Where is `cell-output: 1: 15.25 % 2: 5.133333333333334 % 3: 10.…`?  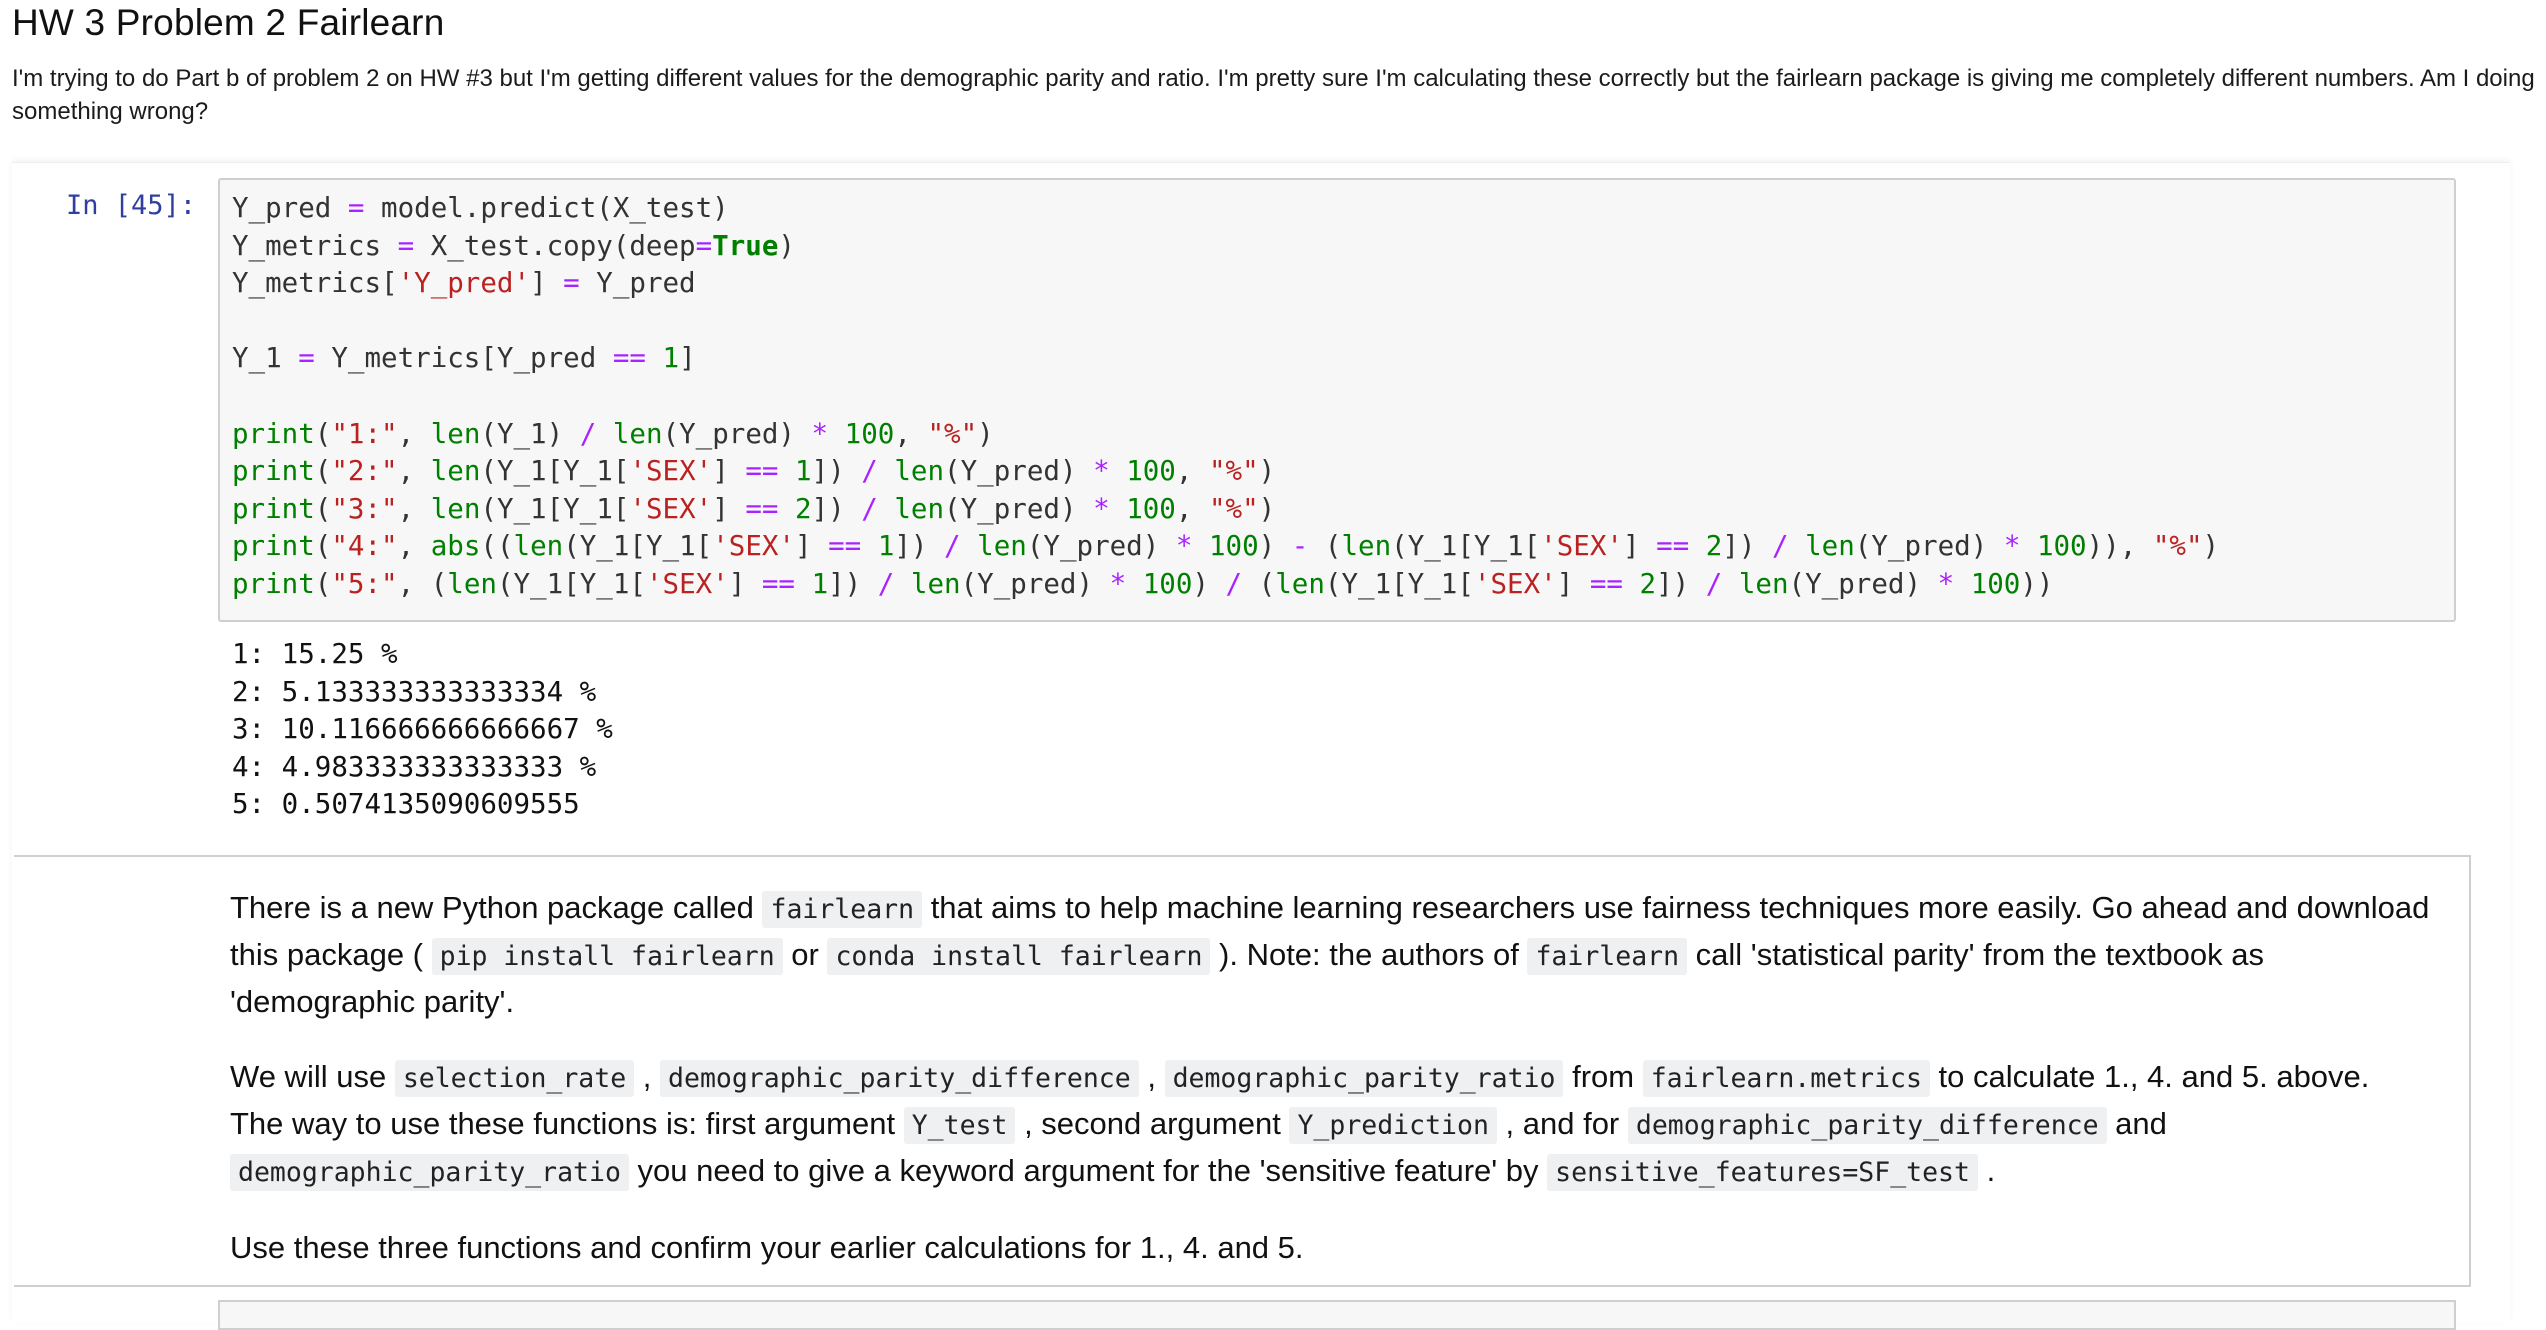
cell-output: 1: 15.25 % 2: 5.133333333333334 % 3: 10.… is located at coordinates (422, 729).